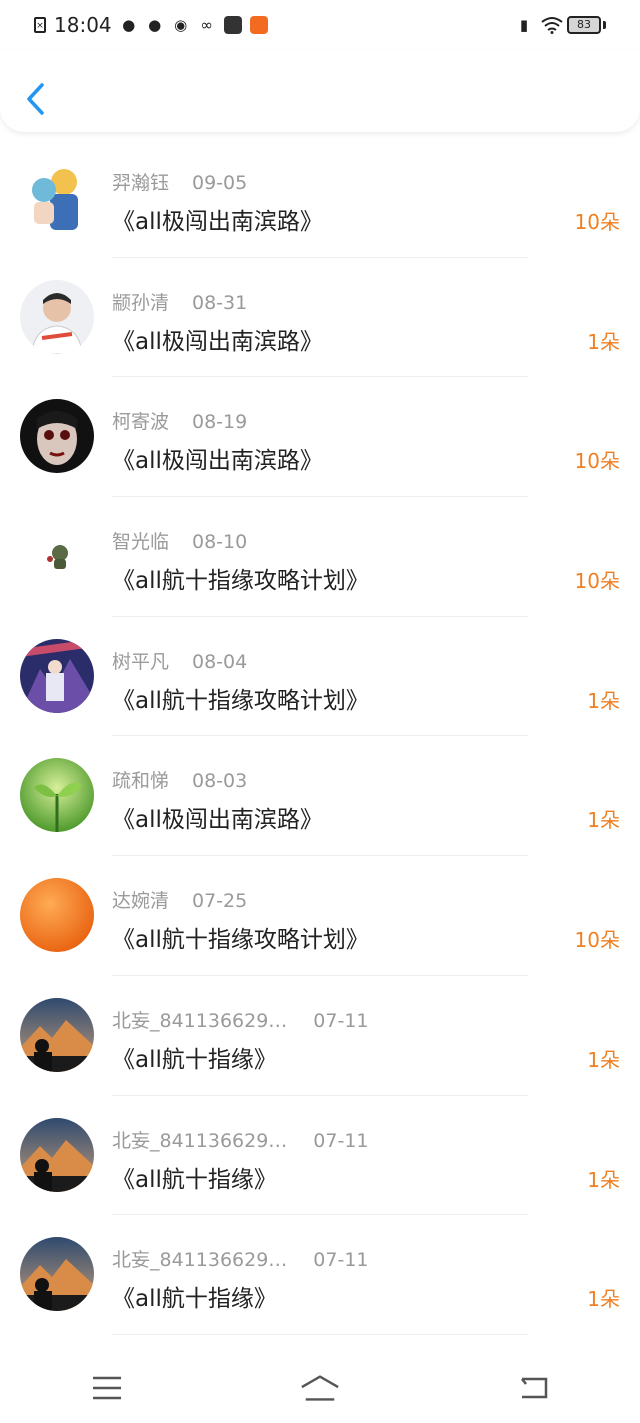 This screenshot has height=1423, width=640. Describe the element at coordinates (258, 25) in the screenshot. I see `app-icon-orange` at that location.